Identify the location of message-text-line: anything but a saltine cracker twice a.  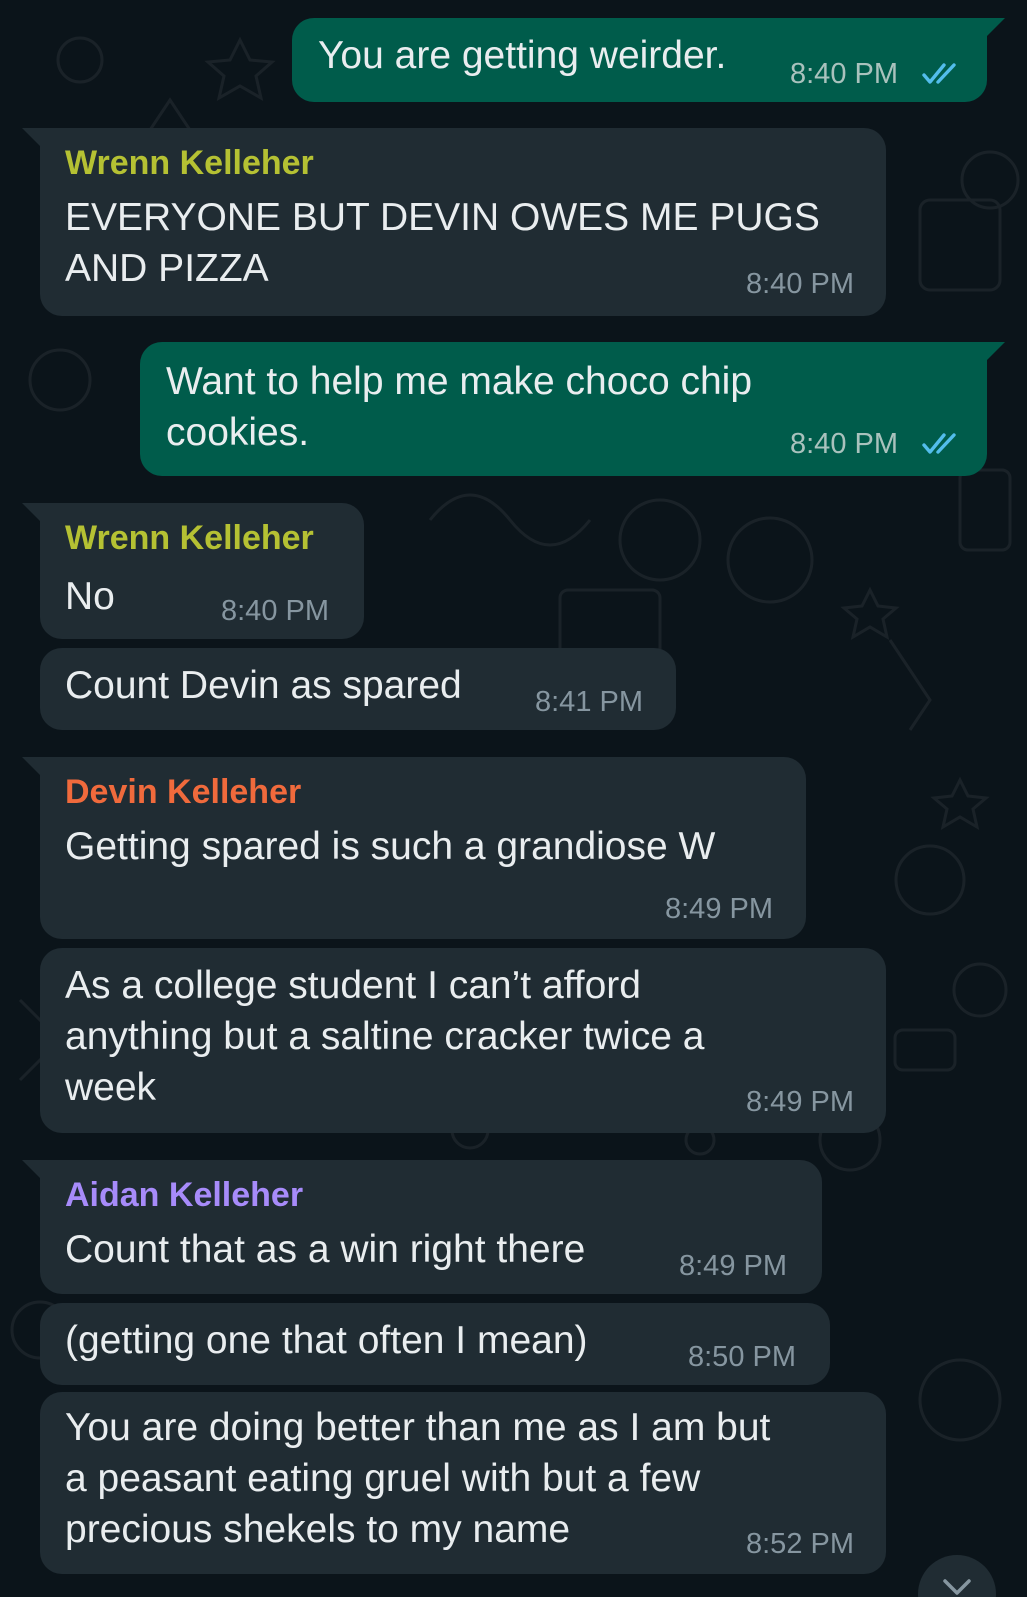
(385, 1036).